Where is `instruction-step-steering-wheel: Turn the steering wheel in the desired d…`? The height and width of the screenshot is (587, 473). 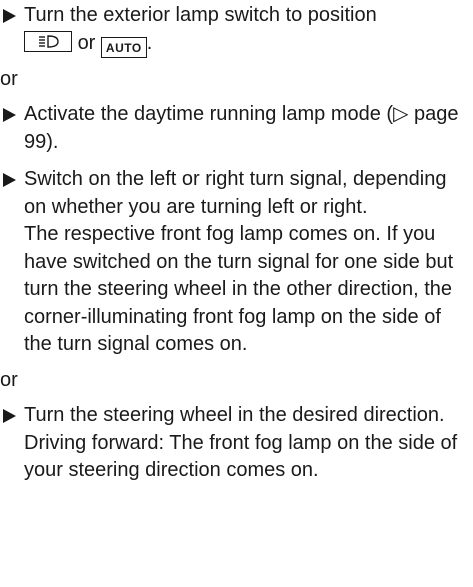
instruction-step-steering-wheel: Turn the steering wheel in the desired d… is located at coordinates (236, 443).